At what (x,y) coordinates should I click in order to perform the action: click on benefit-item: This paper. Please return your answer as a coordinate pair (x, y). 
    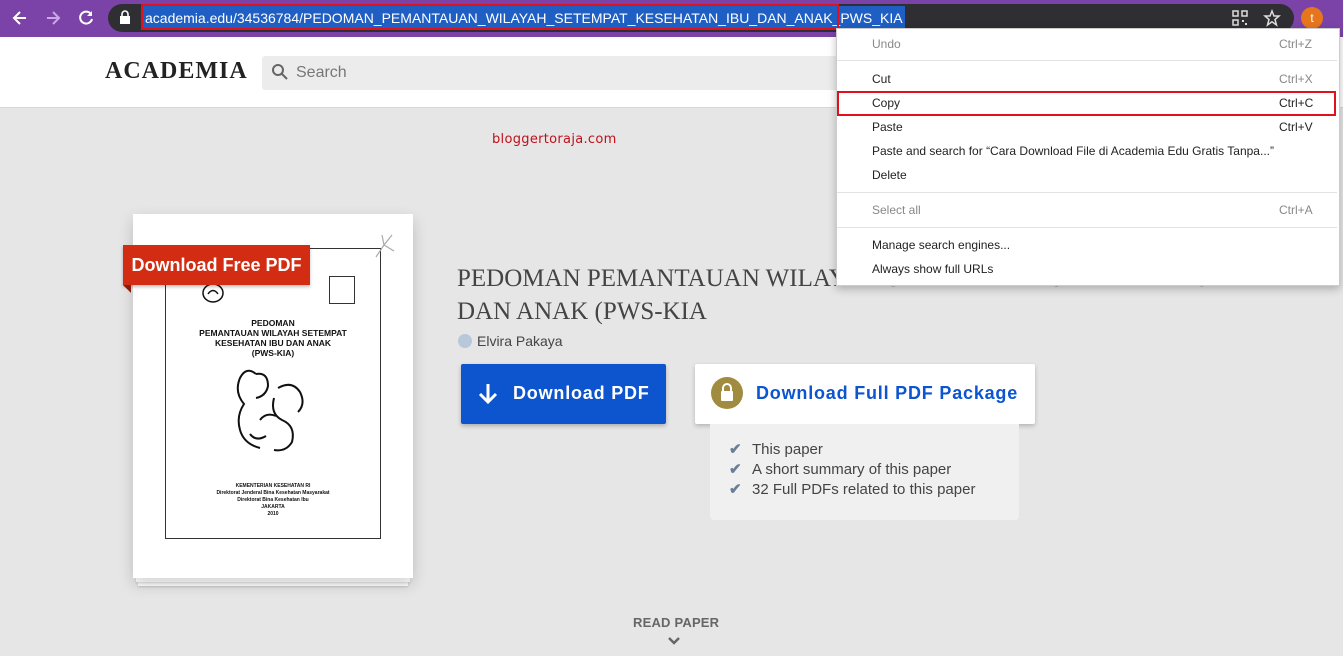
    Looking at the image, I should click on (787, 449).